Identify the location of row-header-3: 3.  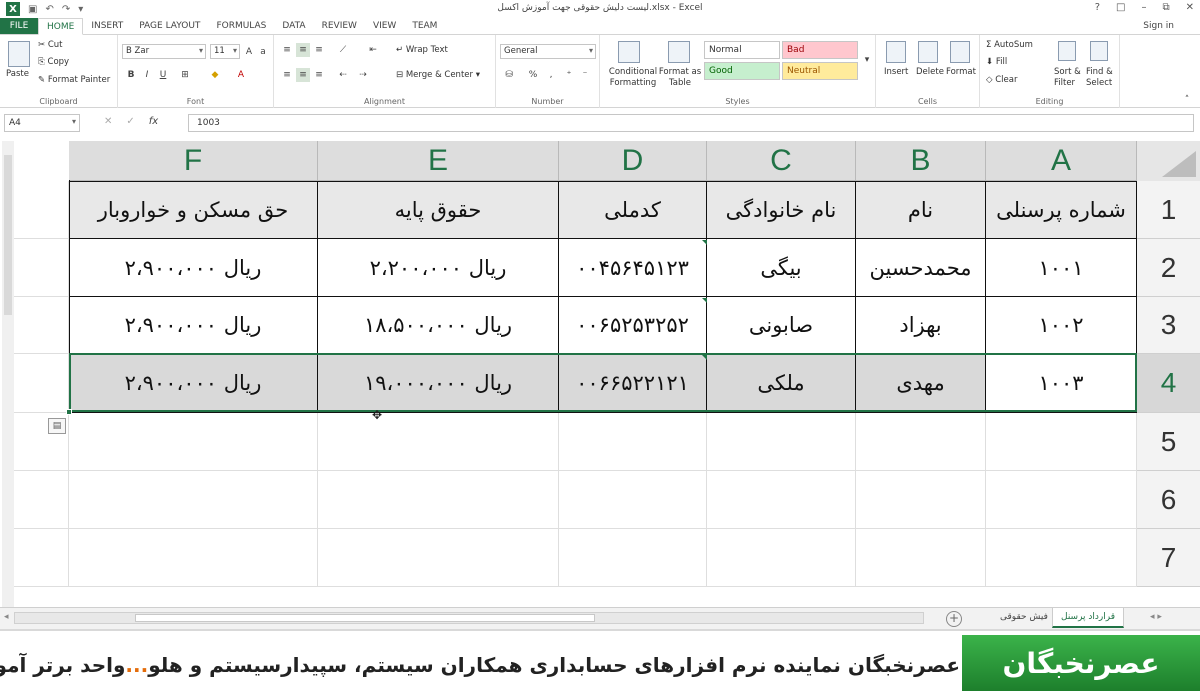
(1168, 325).